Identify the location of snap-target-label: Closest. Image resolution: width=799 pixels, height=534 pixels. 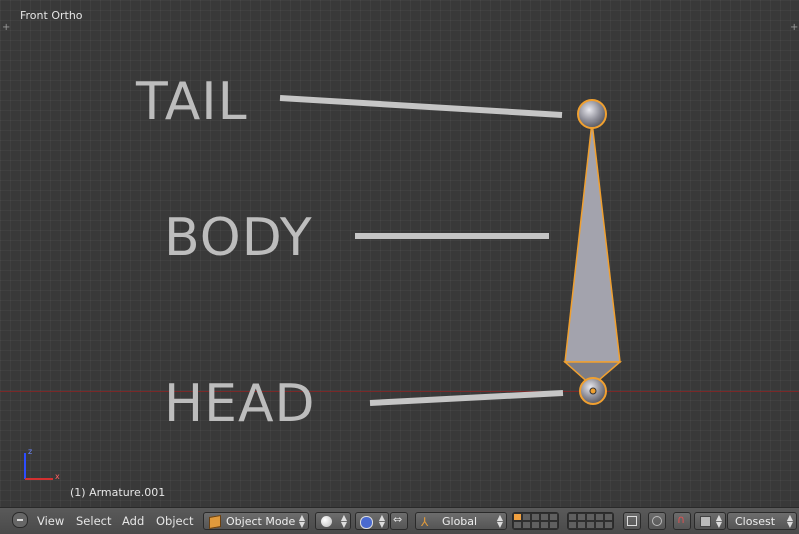
(755, 521).